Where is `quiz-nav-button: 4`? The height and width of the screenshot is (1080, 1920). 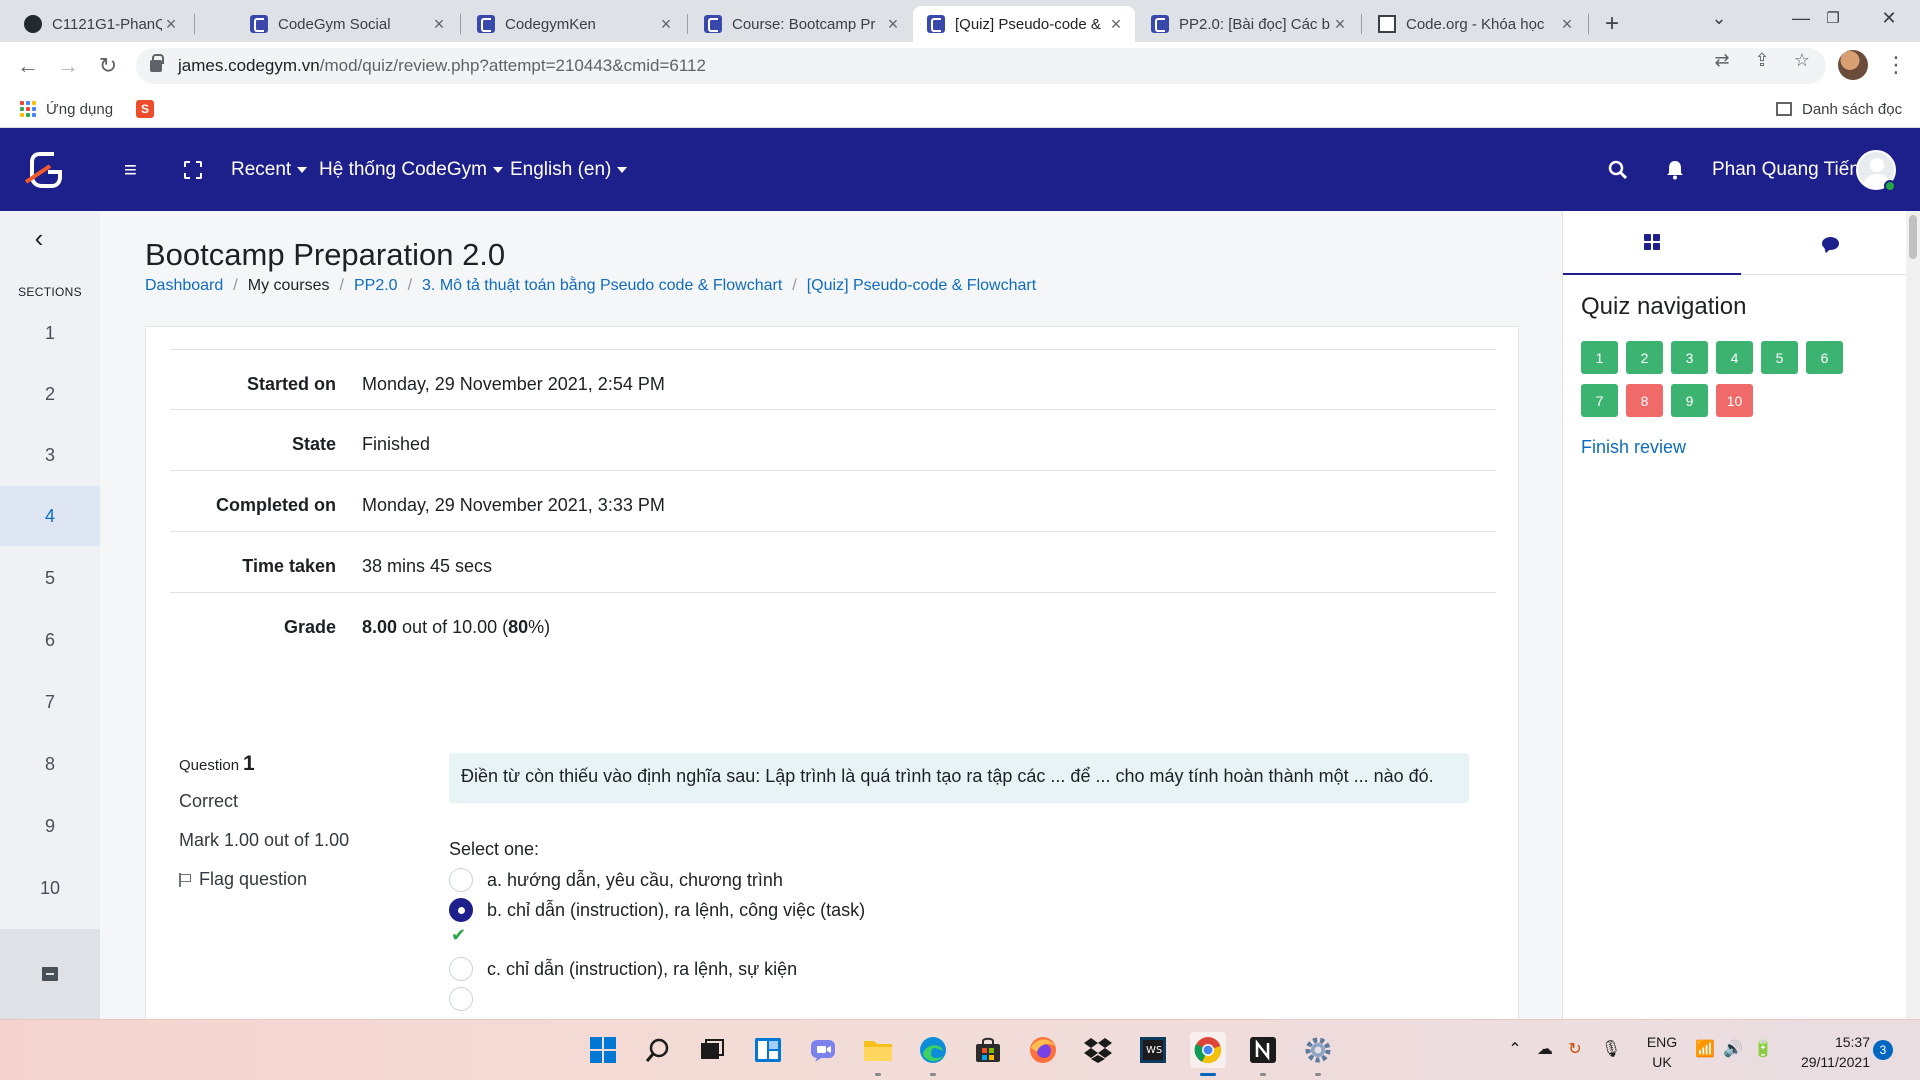 quiz-nav-button: 4 is located at coordinates (1734, 357).